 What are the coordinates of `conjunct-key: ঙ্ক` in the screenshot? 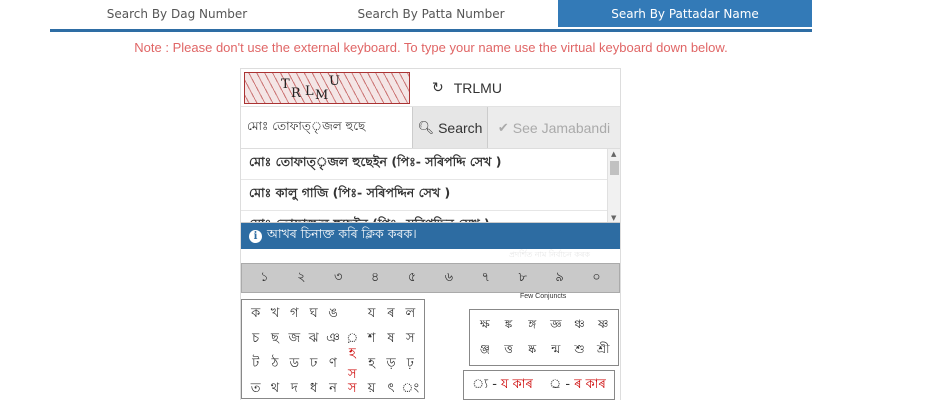 It's located at (509, 326).